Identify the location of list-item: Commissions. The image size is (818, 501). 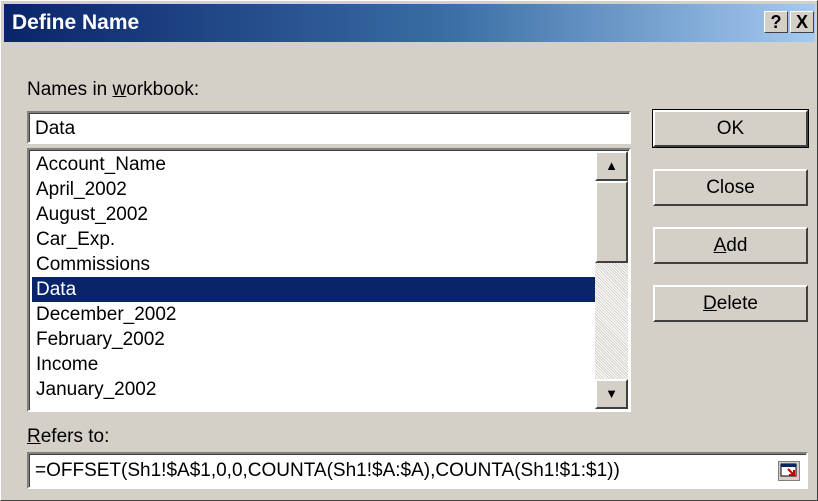
(314, 264).